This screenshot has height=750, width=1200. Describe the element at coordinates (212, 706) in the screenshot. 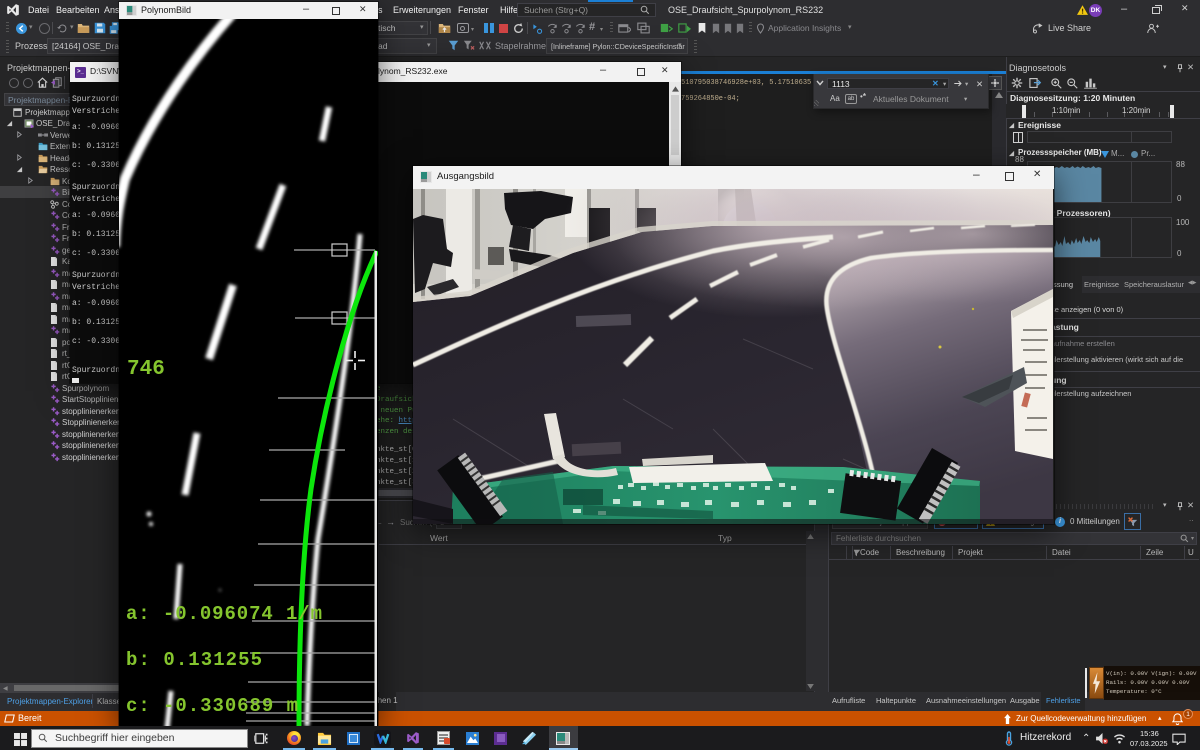

I see `svg-text: c: -0.330689 m` at that location.